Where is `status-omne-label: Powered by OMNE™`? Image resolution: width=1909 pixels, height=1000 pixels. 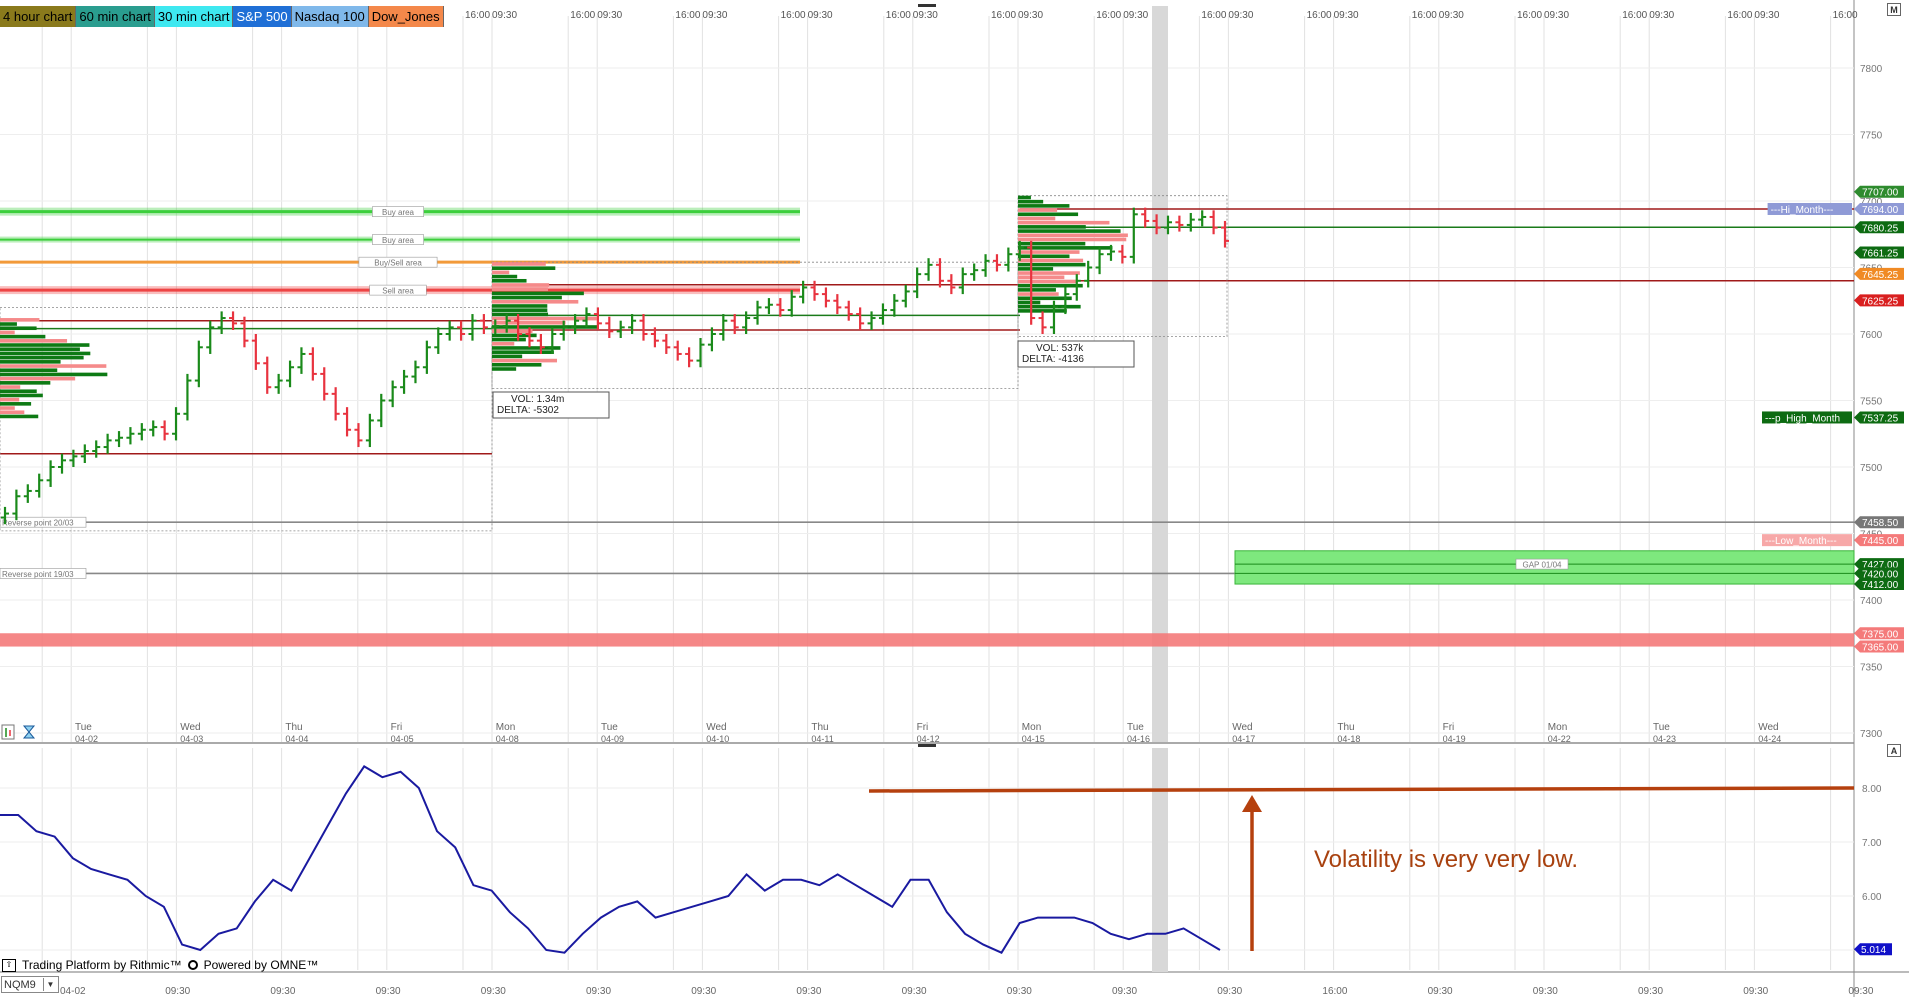
status-omne-label: Powered by OMNE™ is located at coordinates (261, 965).